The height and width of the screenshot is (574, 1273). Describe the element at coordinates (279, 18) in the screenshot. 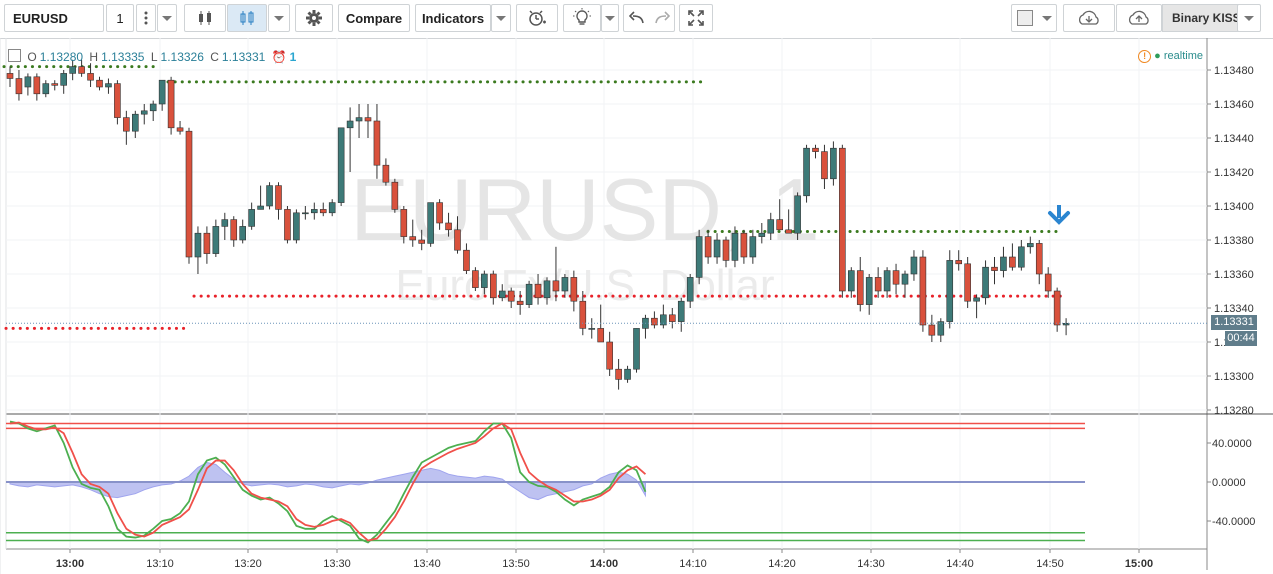

I see `chart-style-dropdown` at that location.